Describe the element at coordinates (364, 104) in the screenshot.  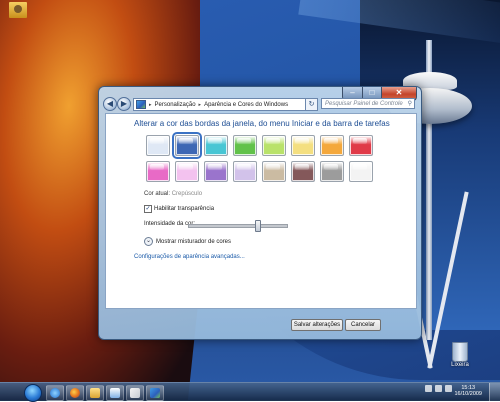
I see `search-placeholder: Pesquisar Painel de Controle` at that location.